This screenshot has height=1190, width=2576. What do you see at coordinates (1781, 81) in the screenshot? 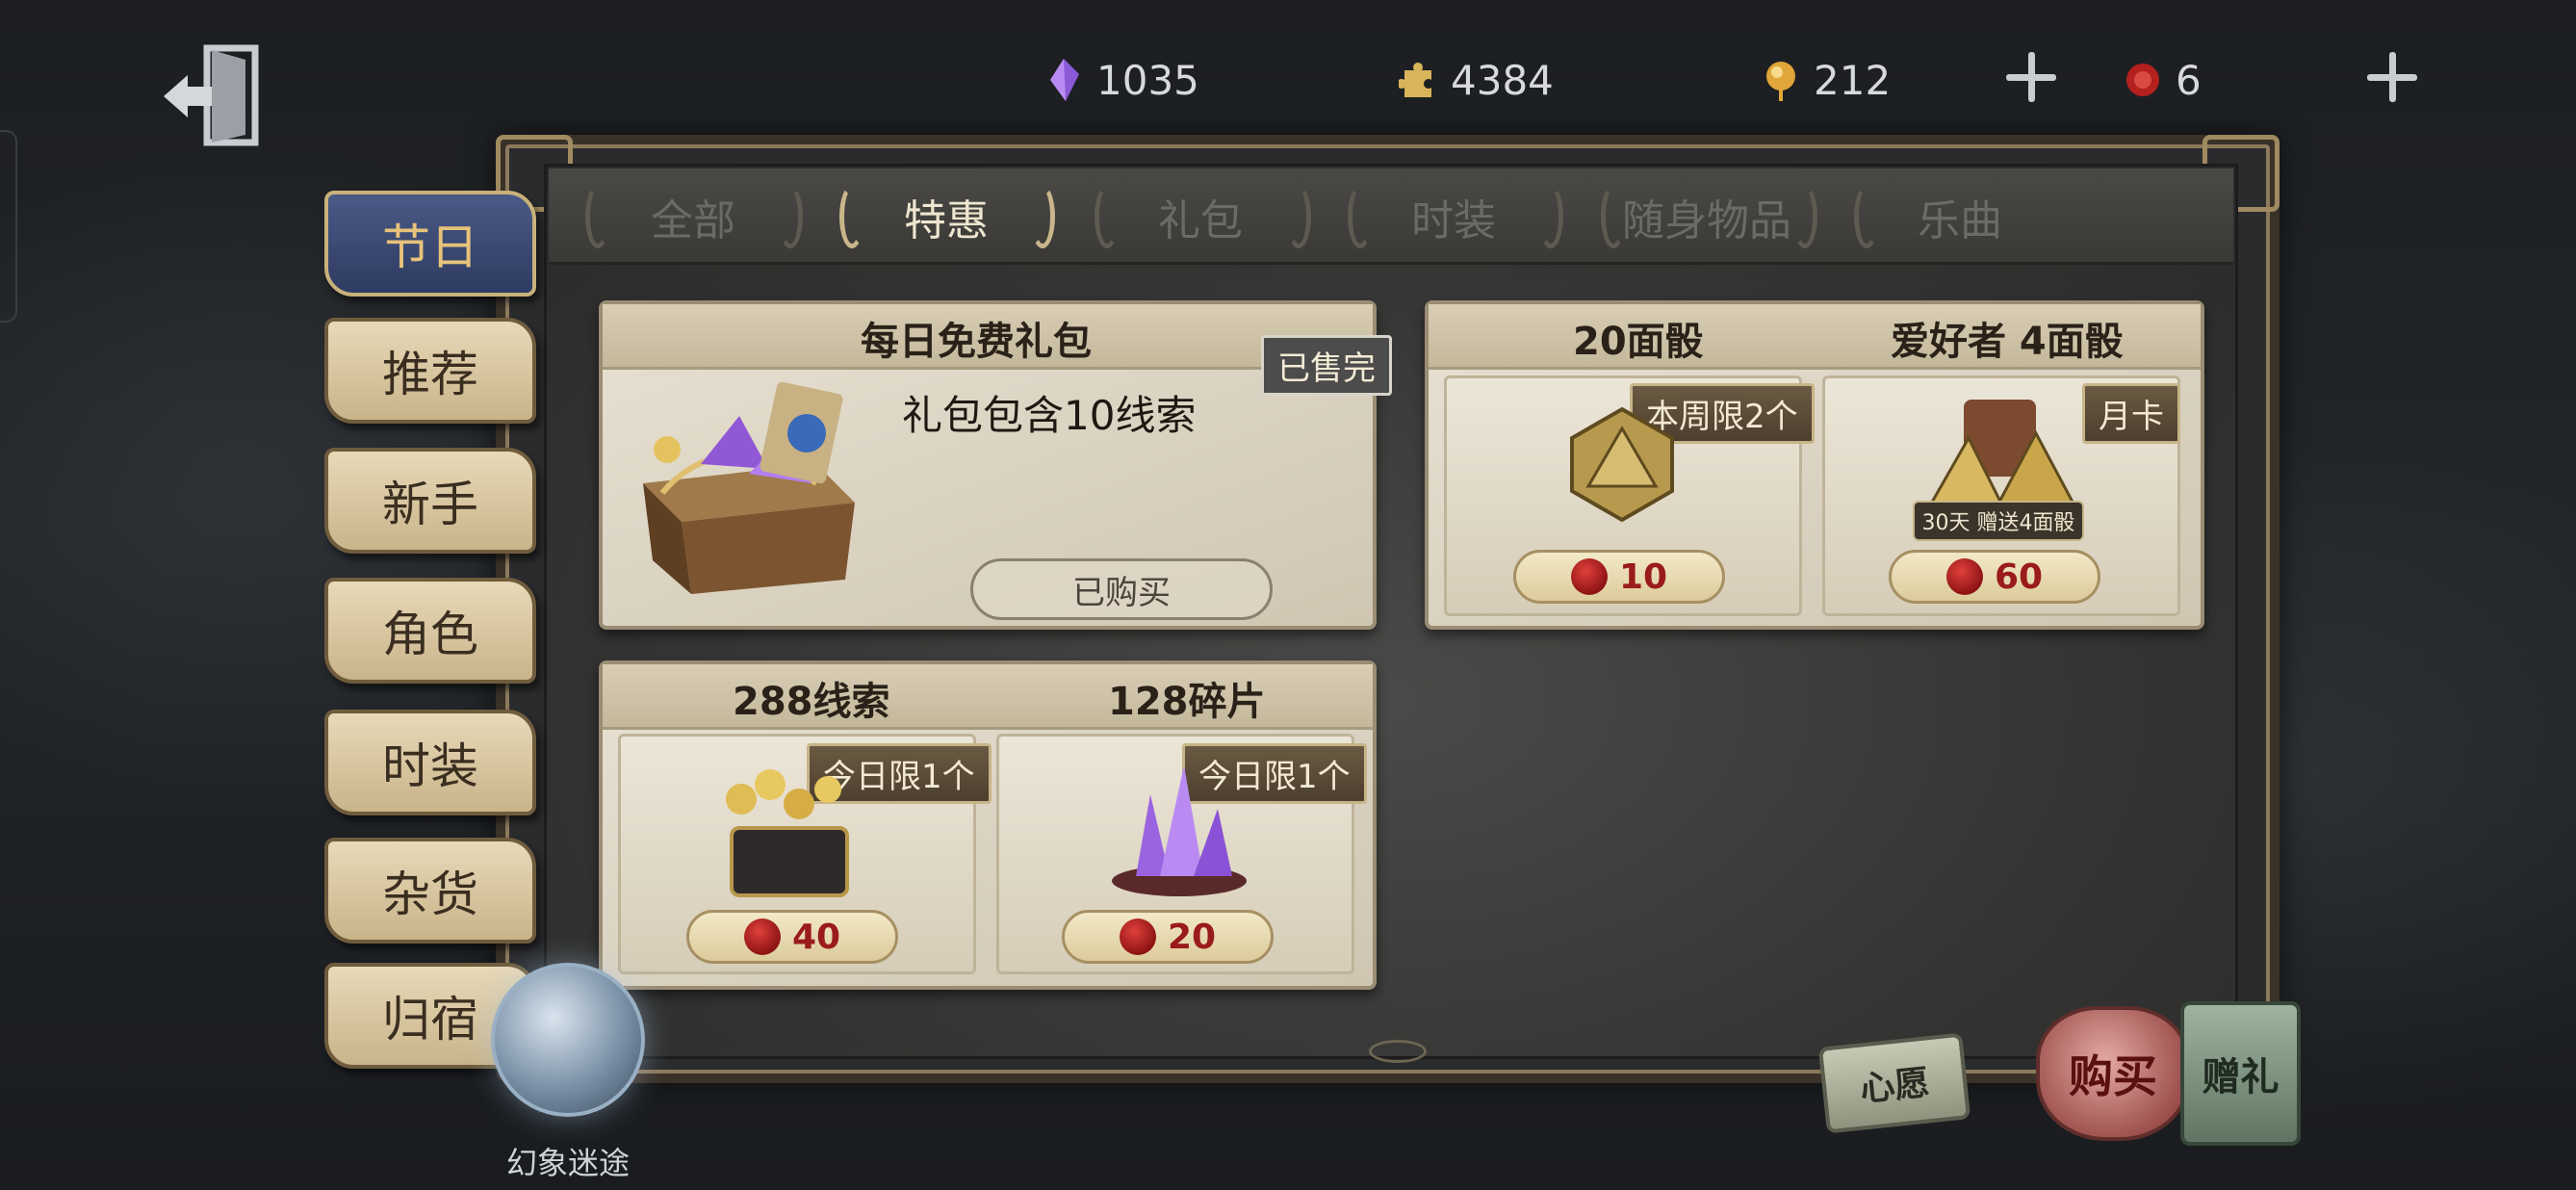
I see `gold-clue-orb-icon` at bounding box center [1781, 81].